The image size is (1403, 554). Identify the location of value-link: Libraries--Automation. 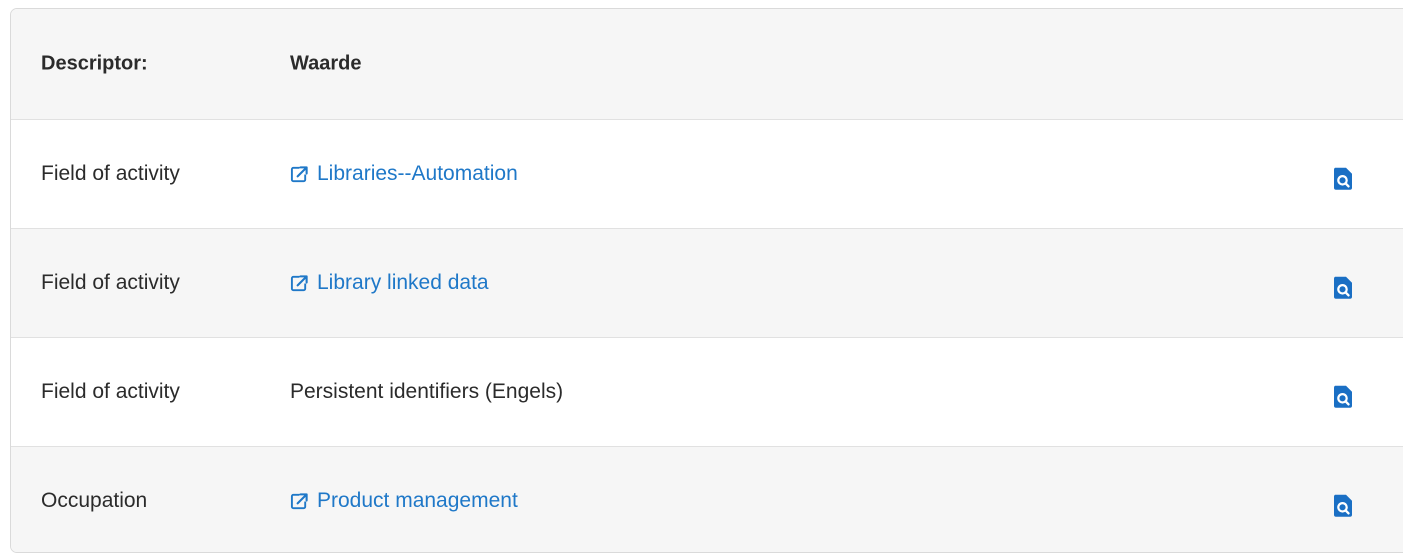
(404, 174).